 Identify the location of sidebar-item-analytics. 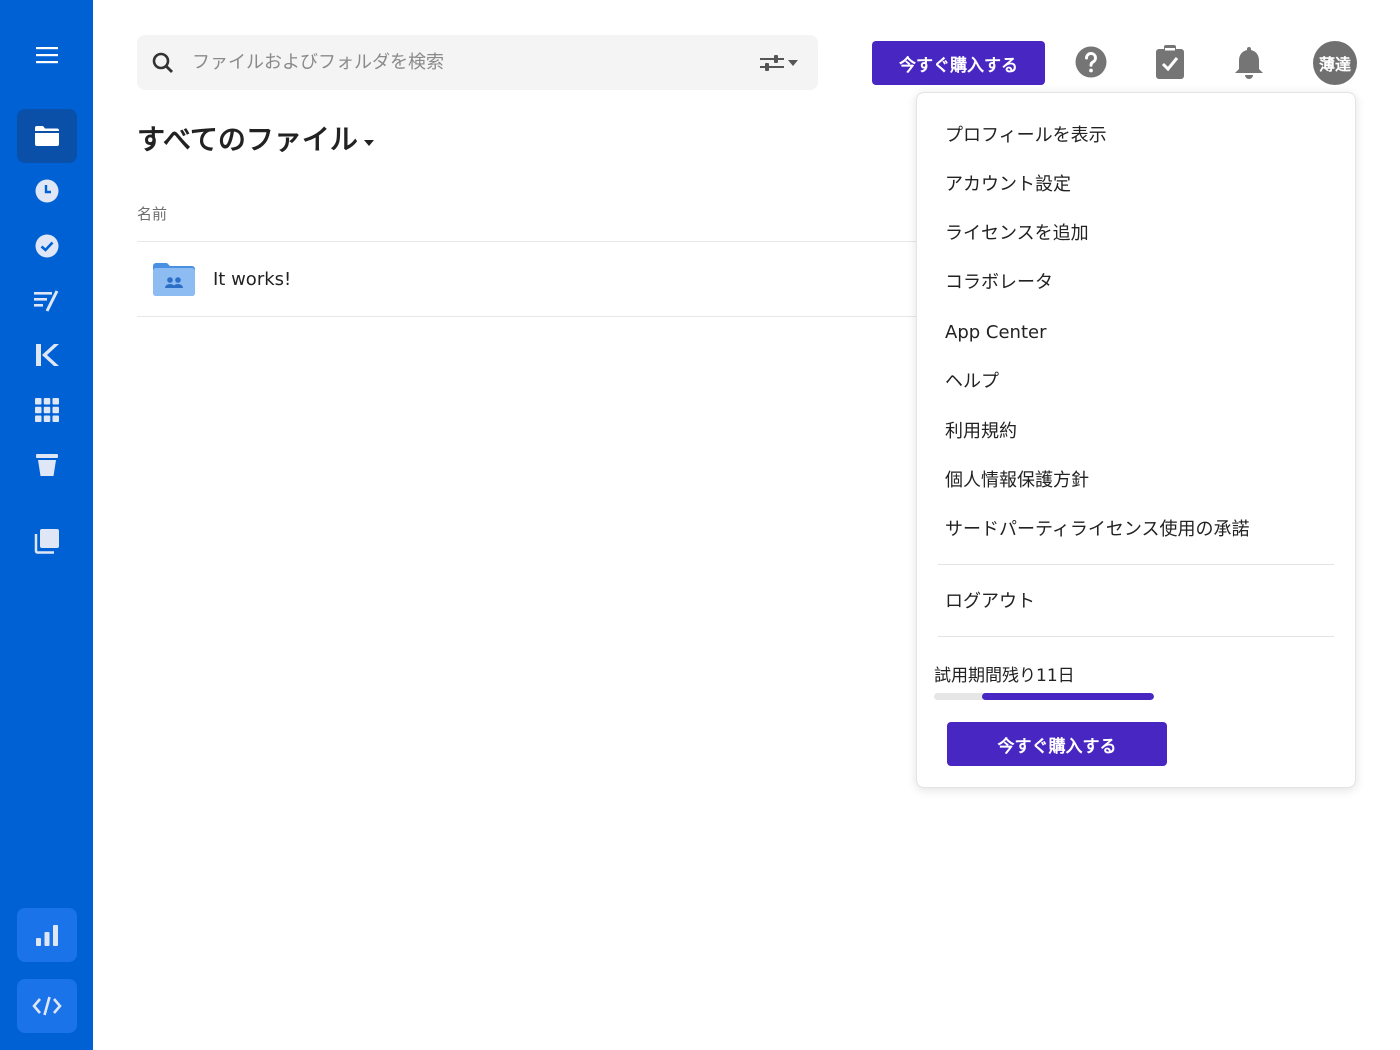
(47, 935).